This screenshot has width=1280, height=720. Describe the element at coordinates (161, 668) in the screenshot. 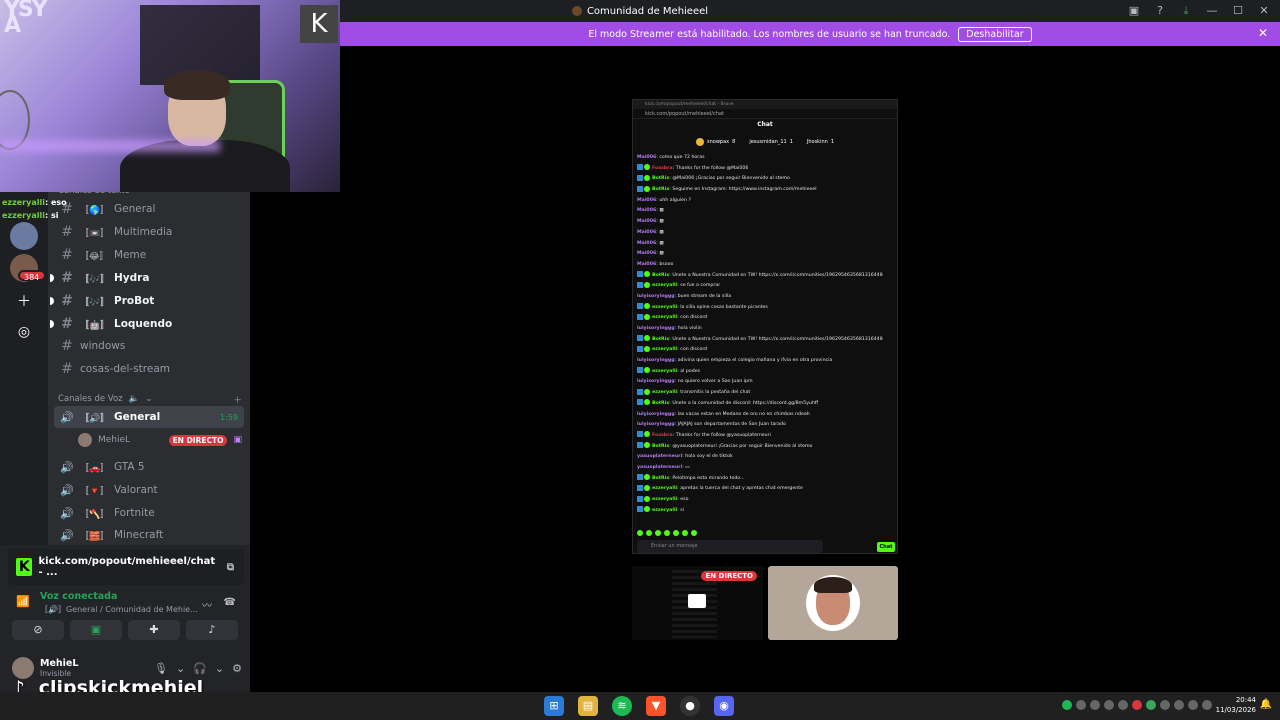

I see `microphone-icon: 🎙` at that location.